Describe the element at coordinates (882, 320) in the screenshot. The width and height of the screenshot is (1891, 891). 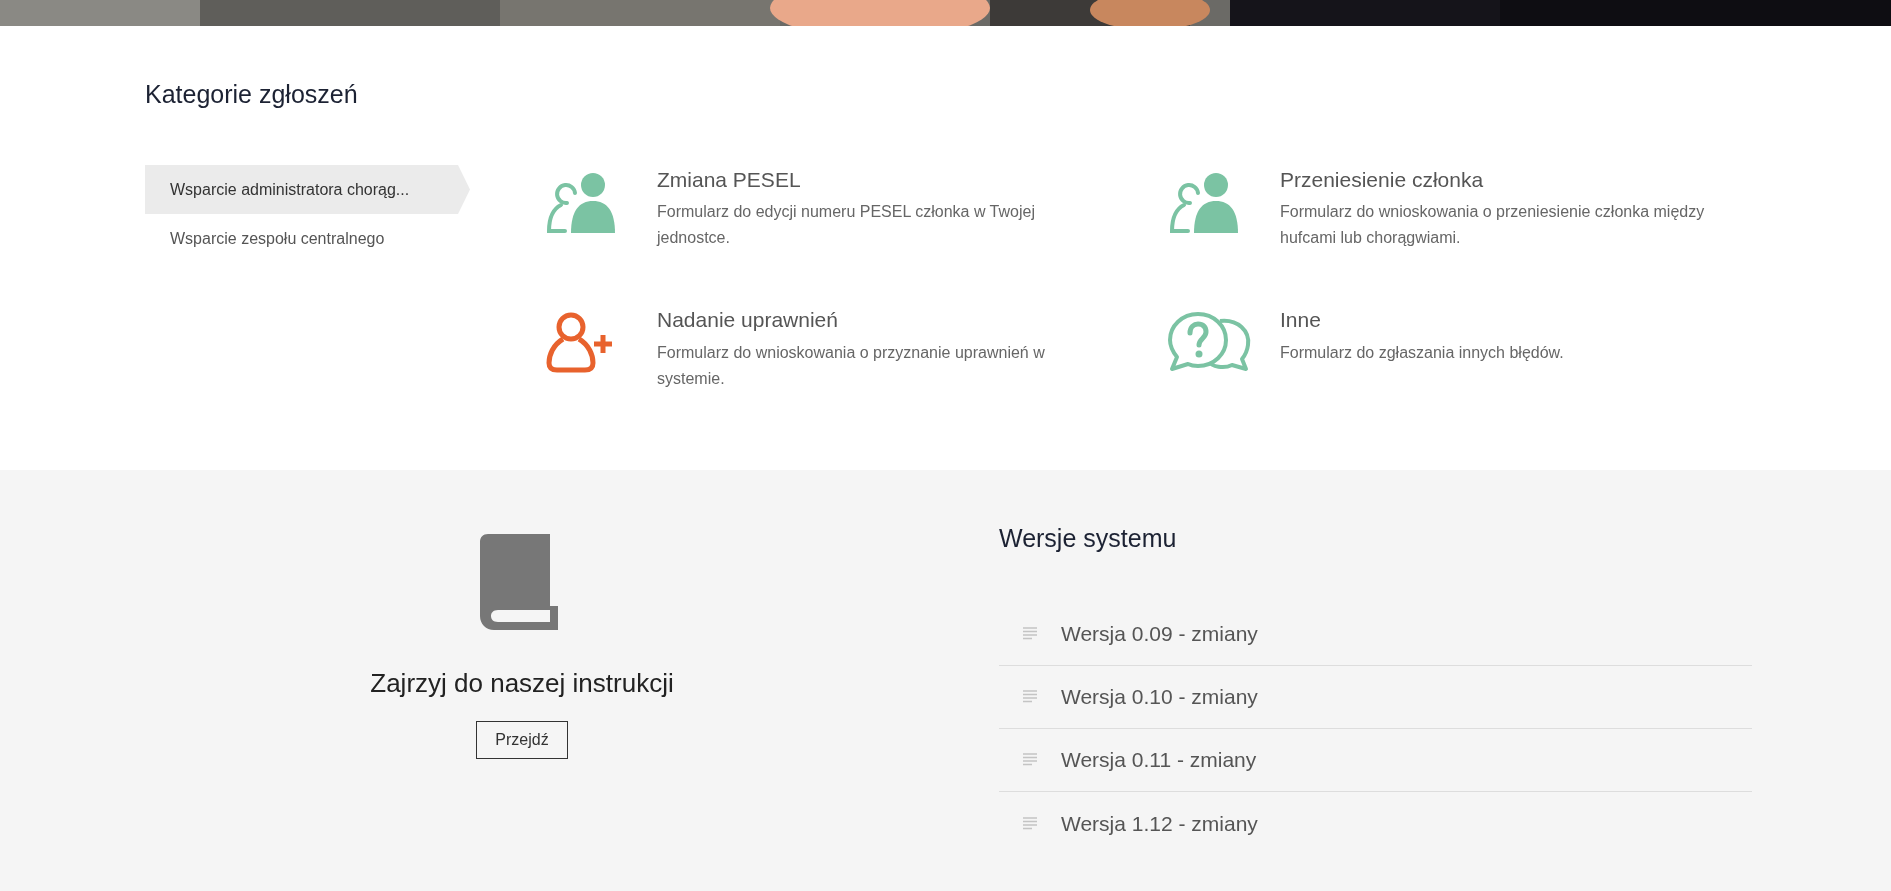
I see `card-title: Nadanie uprawnień` at that location.